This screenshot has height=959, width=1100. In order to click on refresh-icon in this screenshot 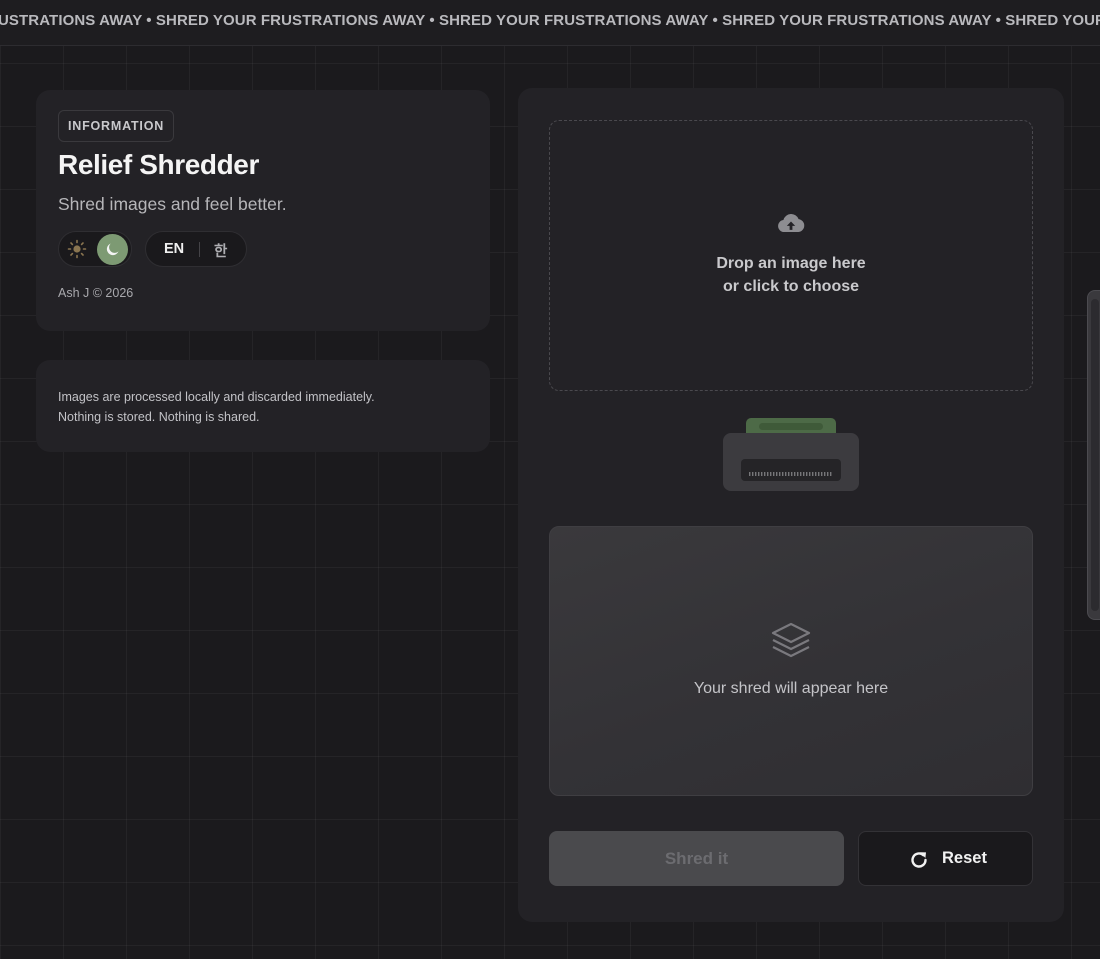, I will do `click(919, 860)`.